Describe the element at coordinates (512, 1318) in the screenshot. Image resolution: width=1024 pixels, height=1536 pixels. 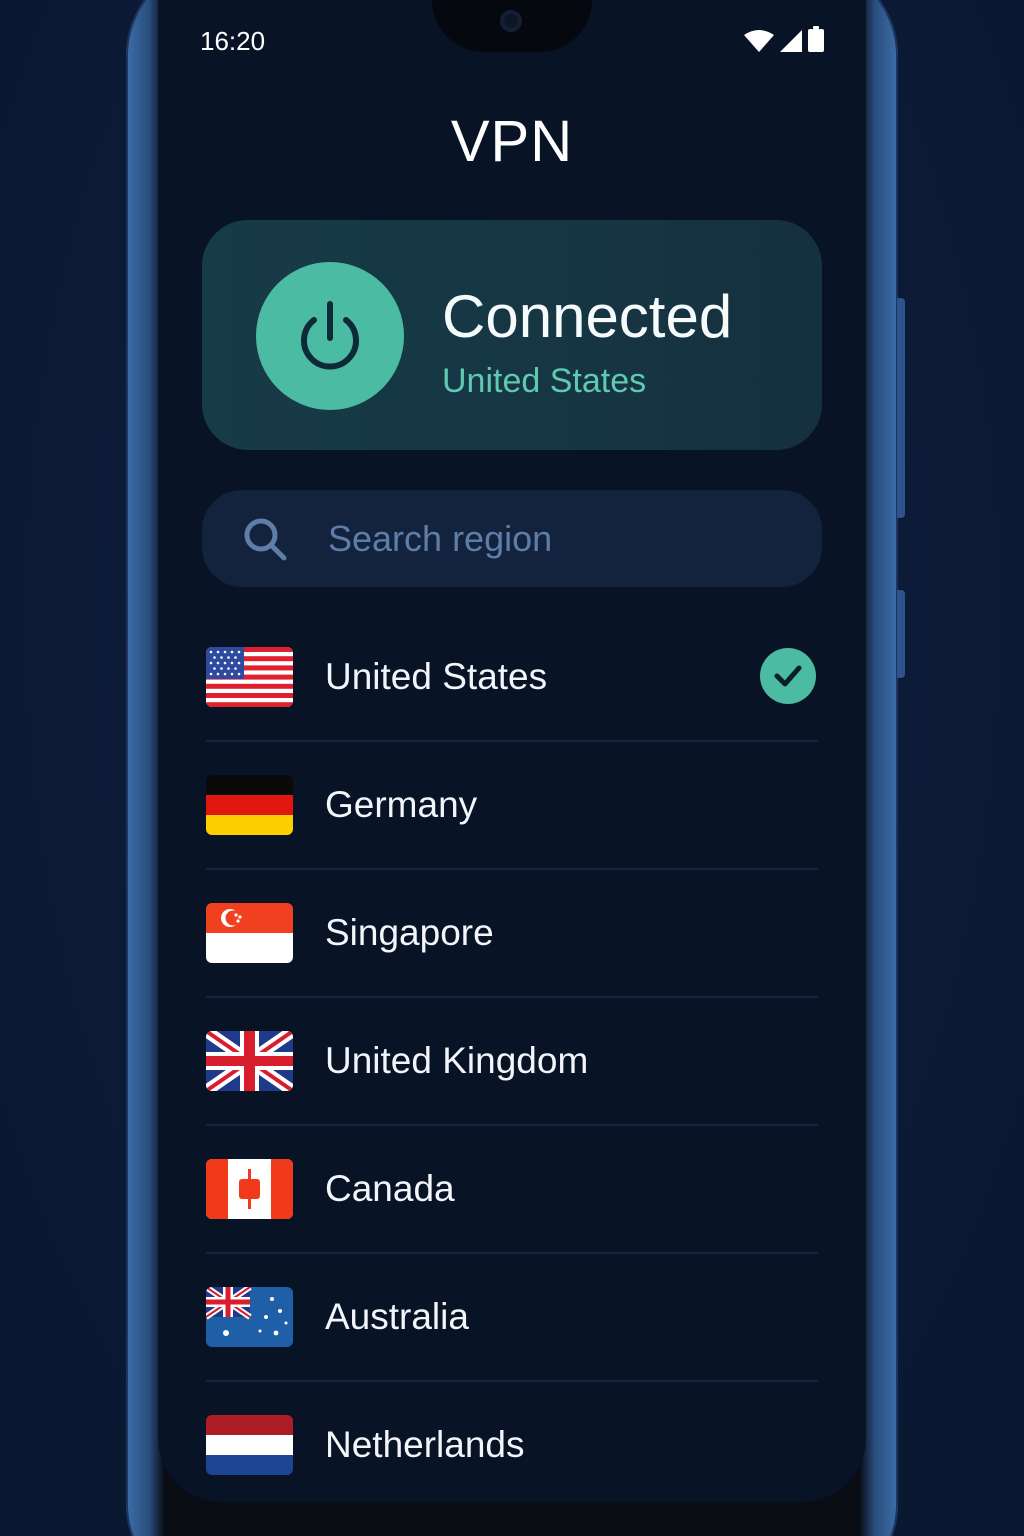
I see `region-item-australia: Australia` at that location.